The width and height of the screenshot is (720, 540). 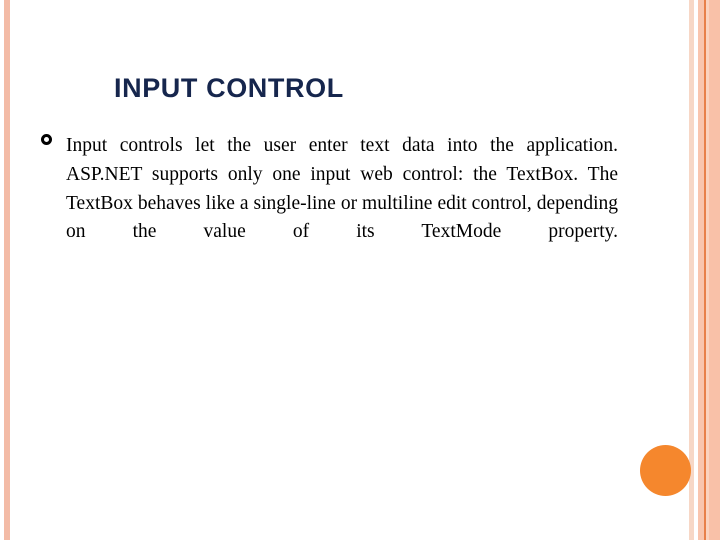 What do you see at coordinates (46, 139) in the screenshot?
I see `hollow-circle-bullet-icon` at bounding box center [46, 139].